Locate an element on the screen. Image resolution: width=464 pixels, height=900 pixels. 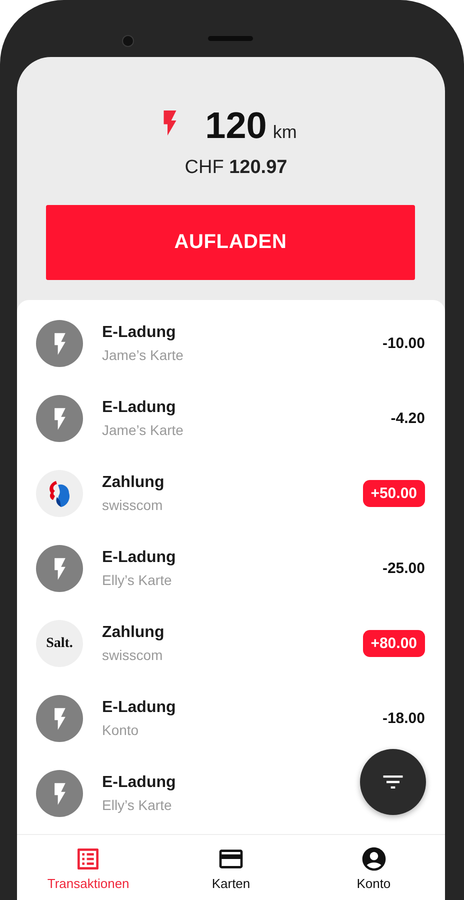
balance-text: CHF 120.97 is located at coordinates (236, 168).